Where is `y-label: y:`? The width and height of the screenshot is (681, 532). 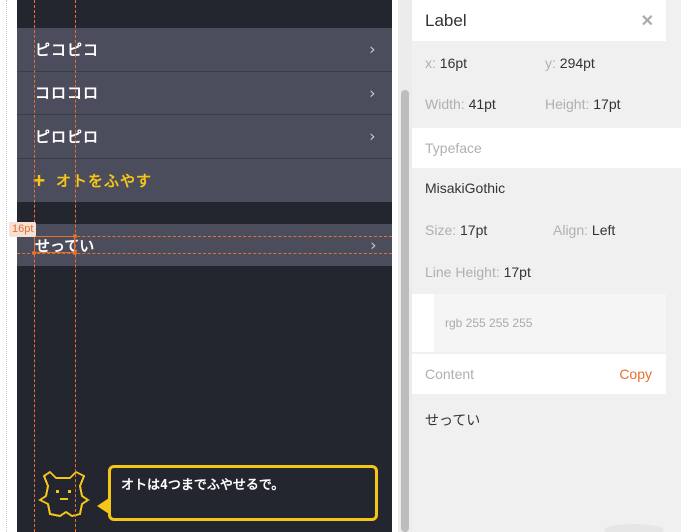
y-label: y: is located at coordinates (550, 63).